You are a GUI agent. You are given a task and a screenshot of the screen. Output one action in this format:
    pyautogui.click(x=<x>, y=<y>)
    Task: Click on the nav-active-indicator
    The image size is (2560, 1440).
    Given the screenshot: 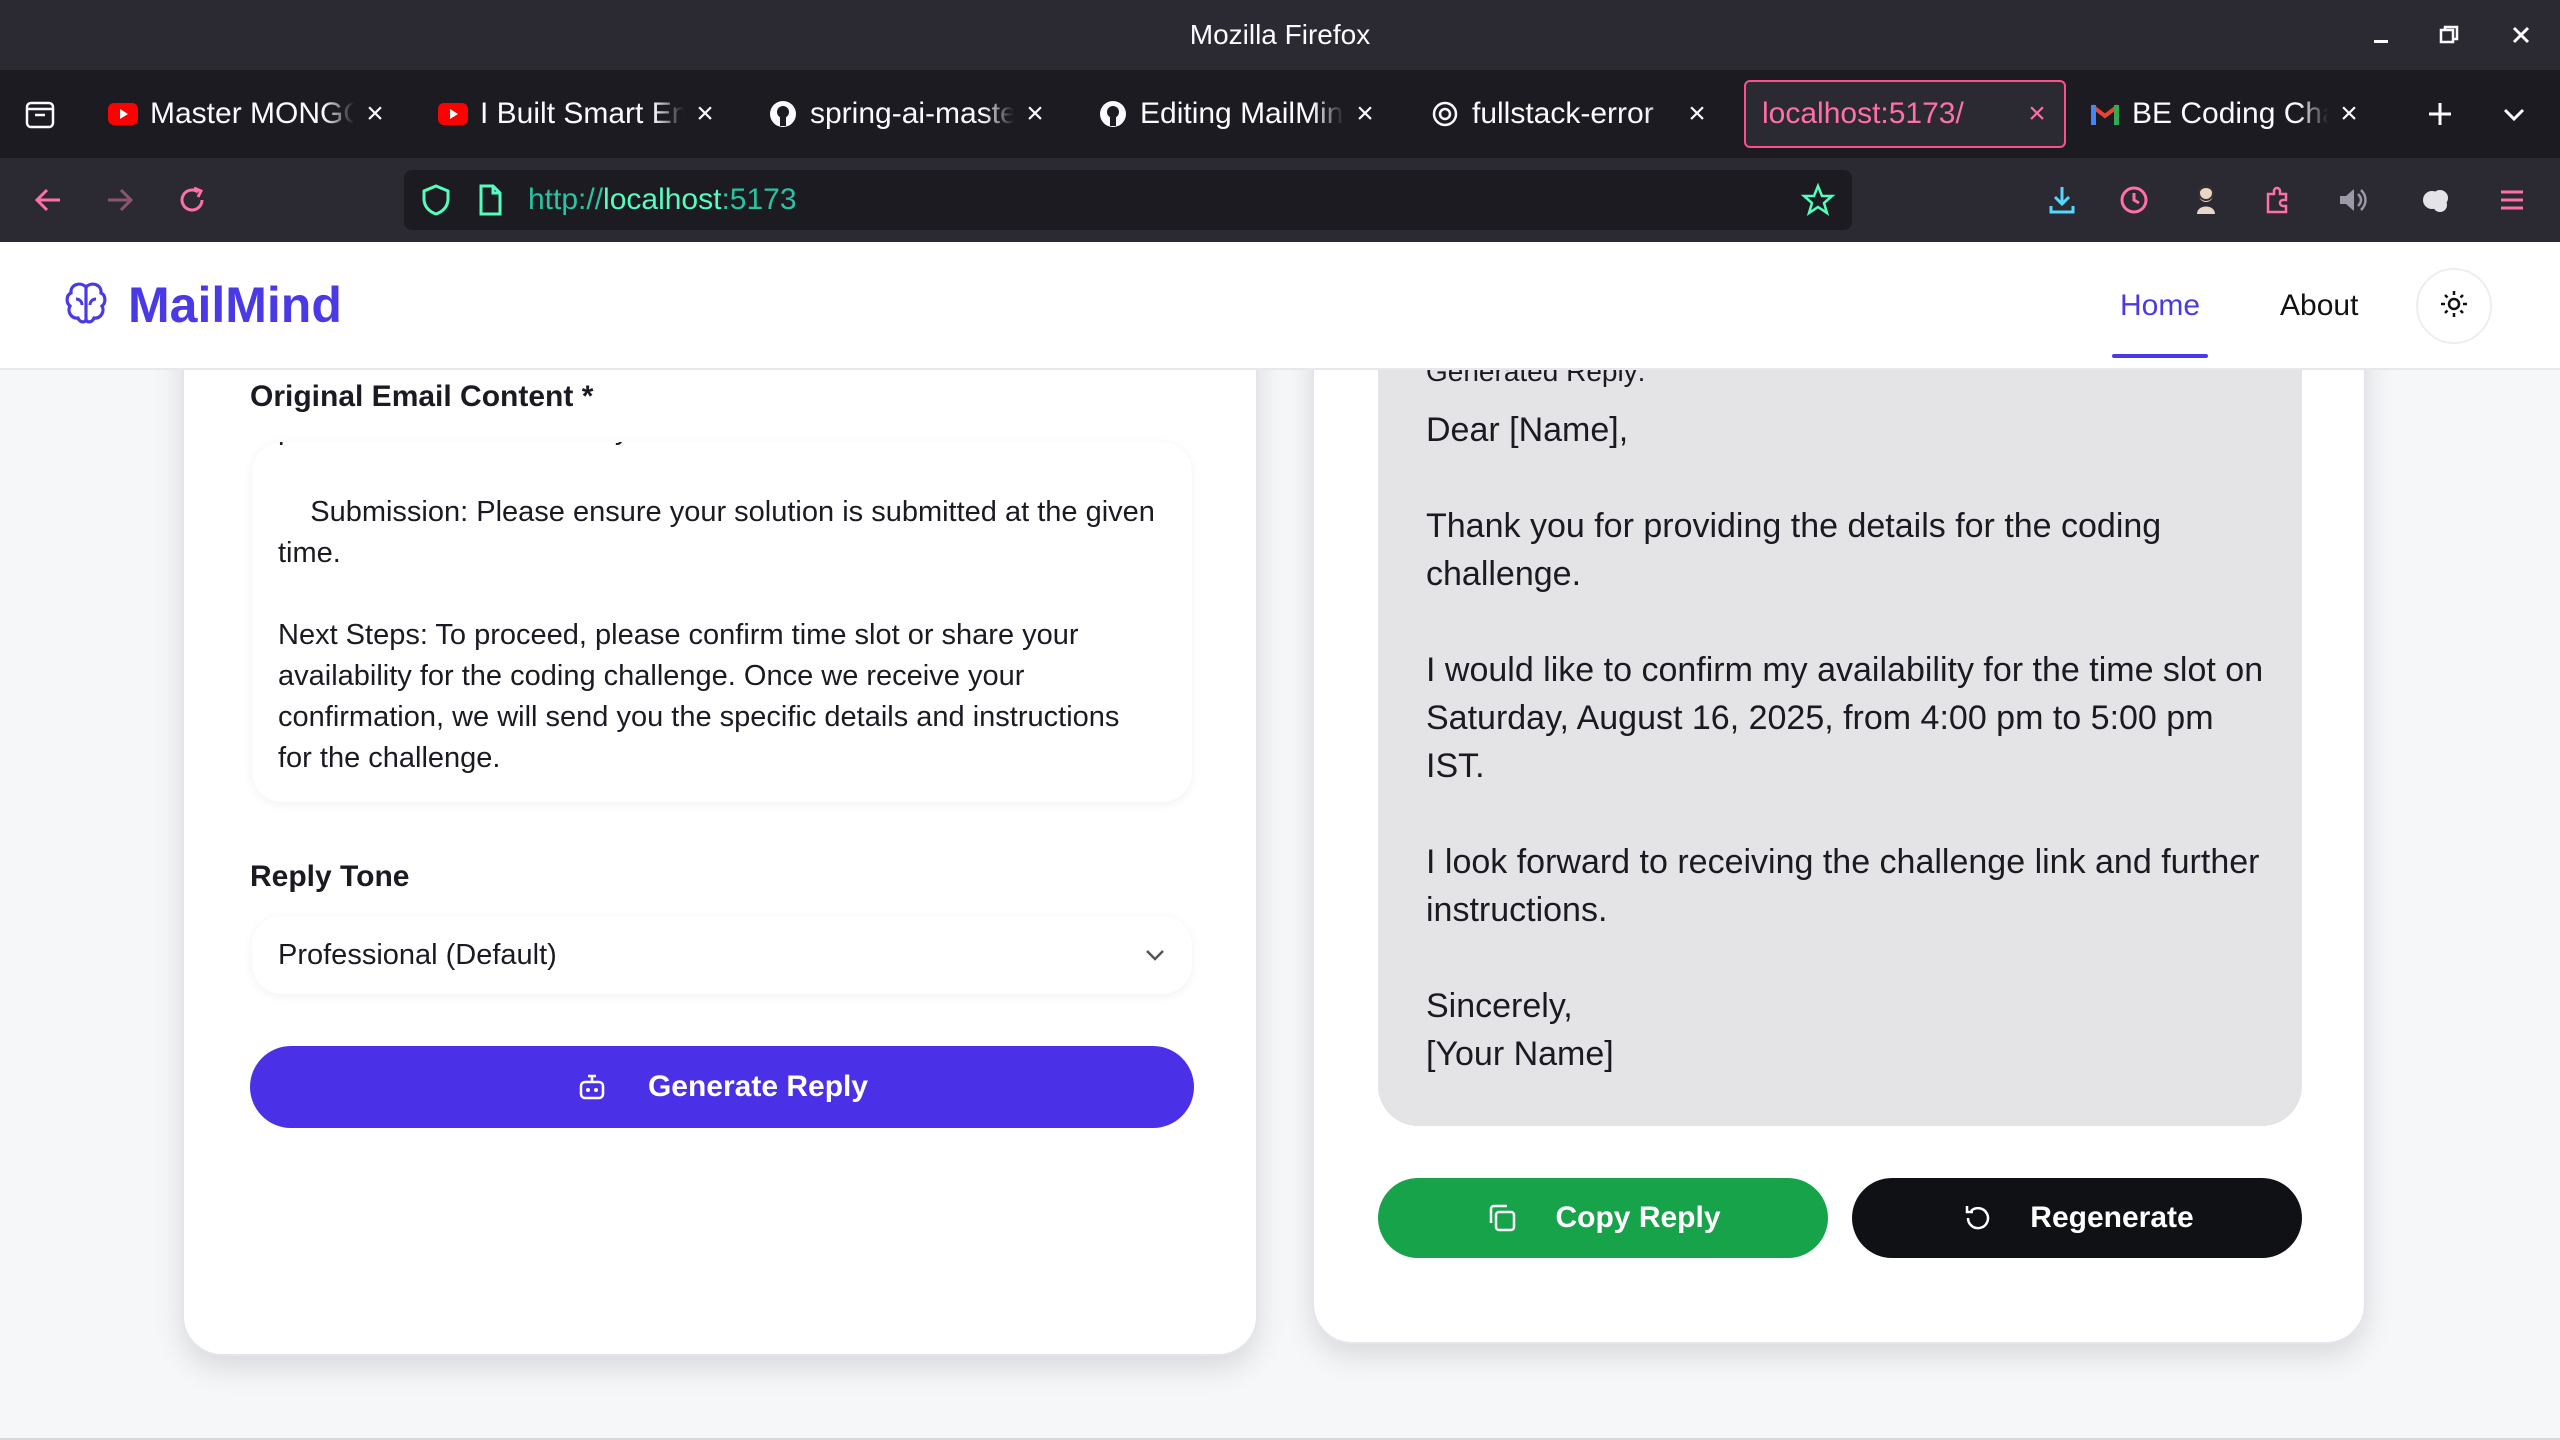 What is the action you would take?
    pyautogui.click(x=2160, y=356)
    